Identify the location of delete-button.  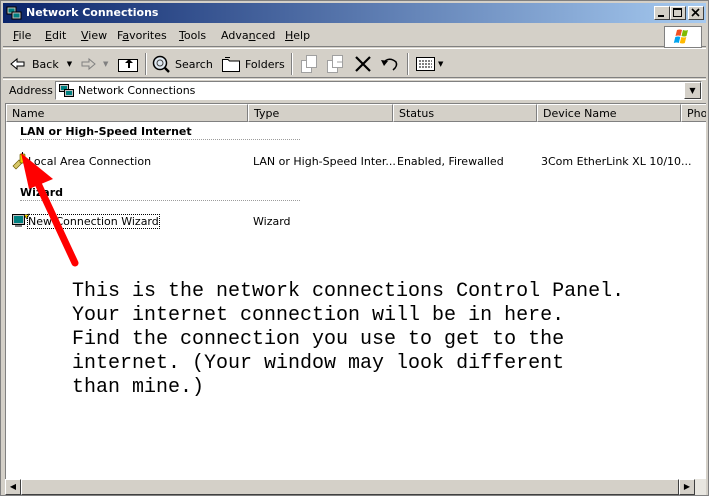
(363, 64).